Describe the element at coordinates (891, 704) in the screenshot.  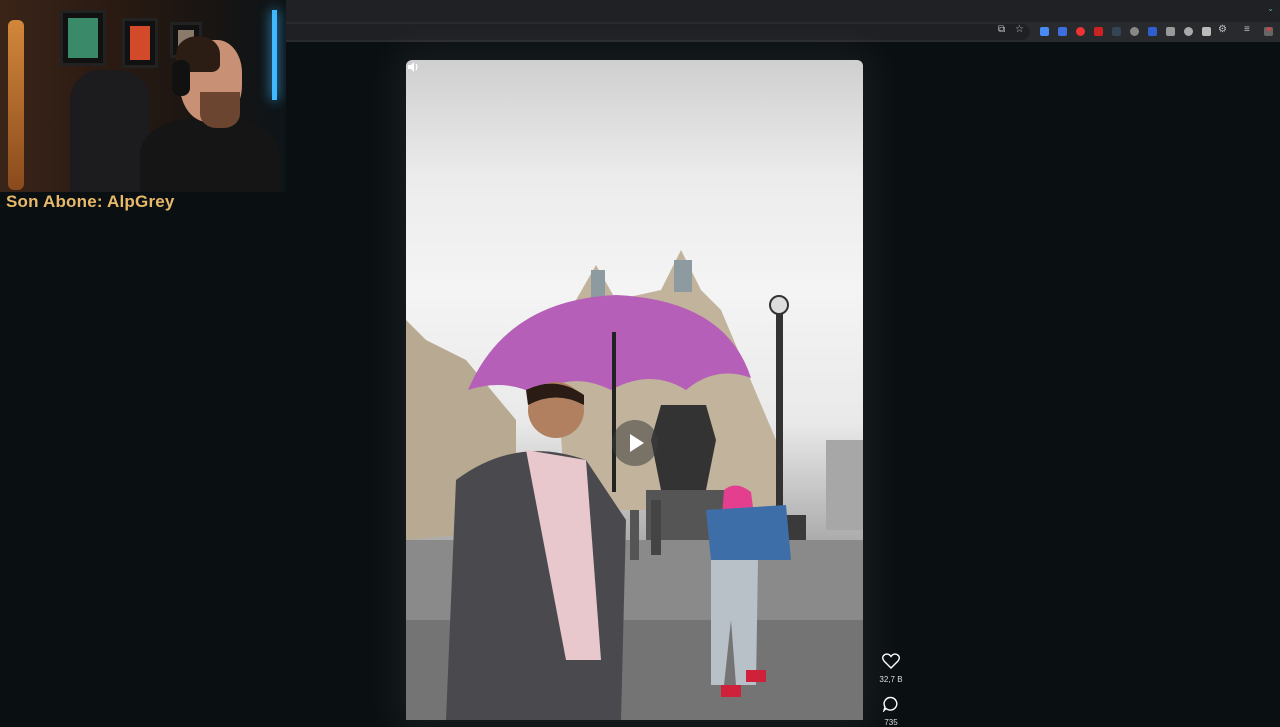
I see `comment-icon` at that location.